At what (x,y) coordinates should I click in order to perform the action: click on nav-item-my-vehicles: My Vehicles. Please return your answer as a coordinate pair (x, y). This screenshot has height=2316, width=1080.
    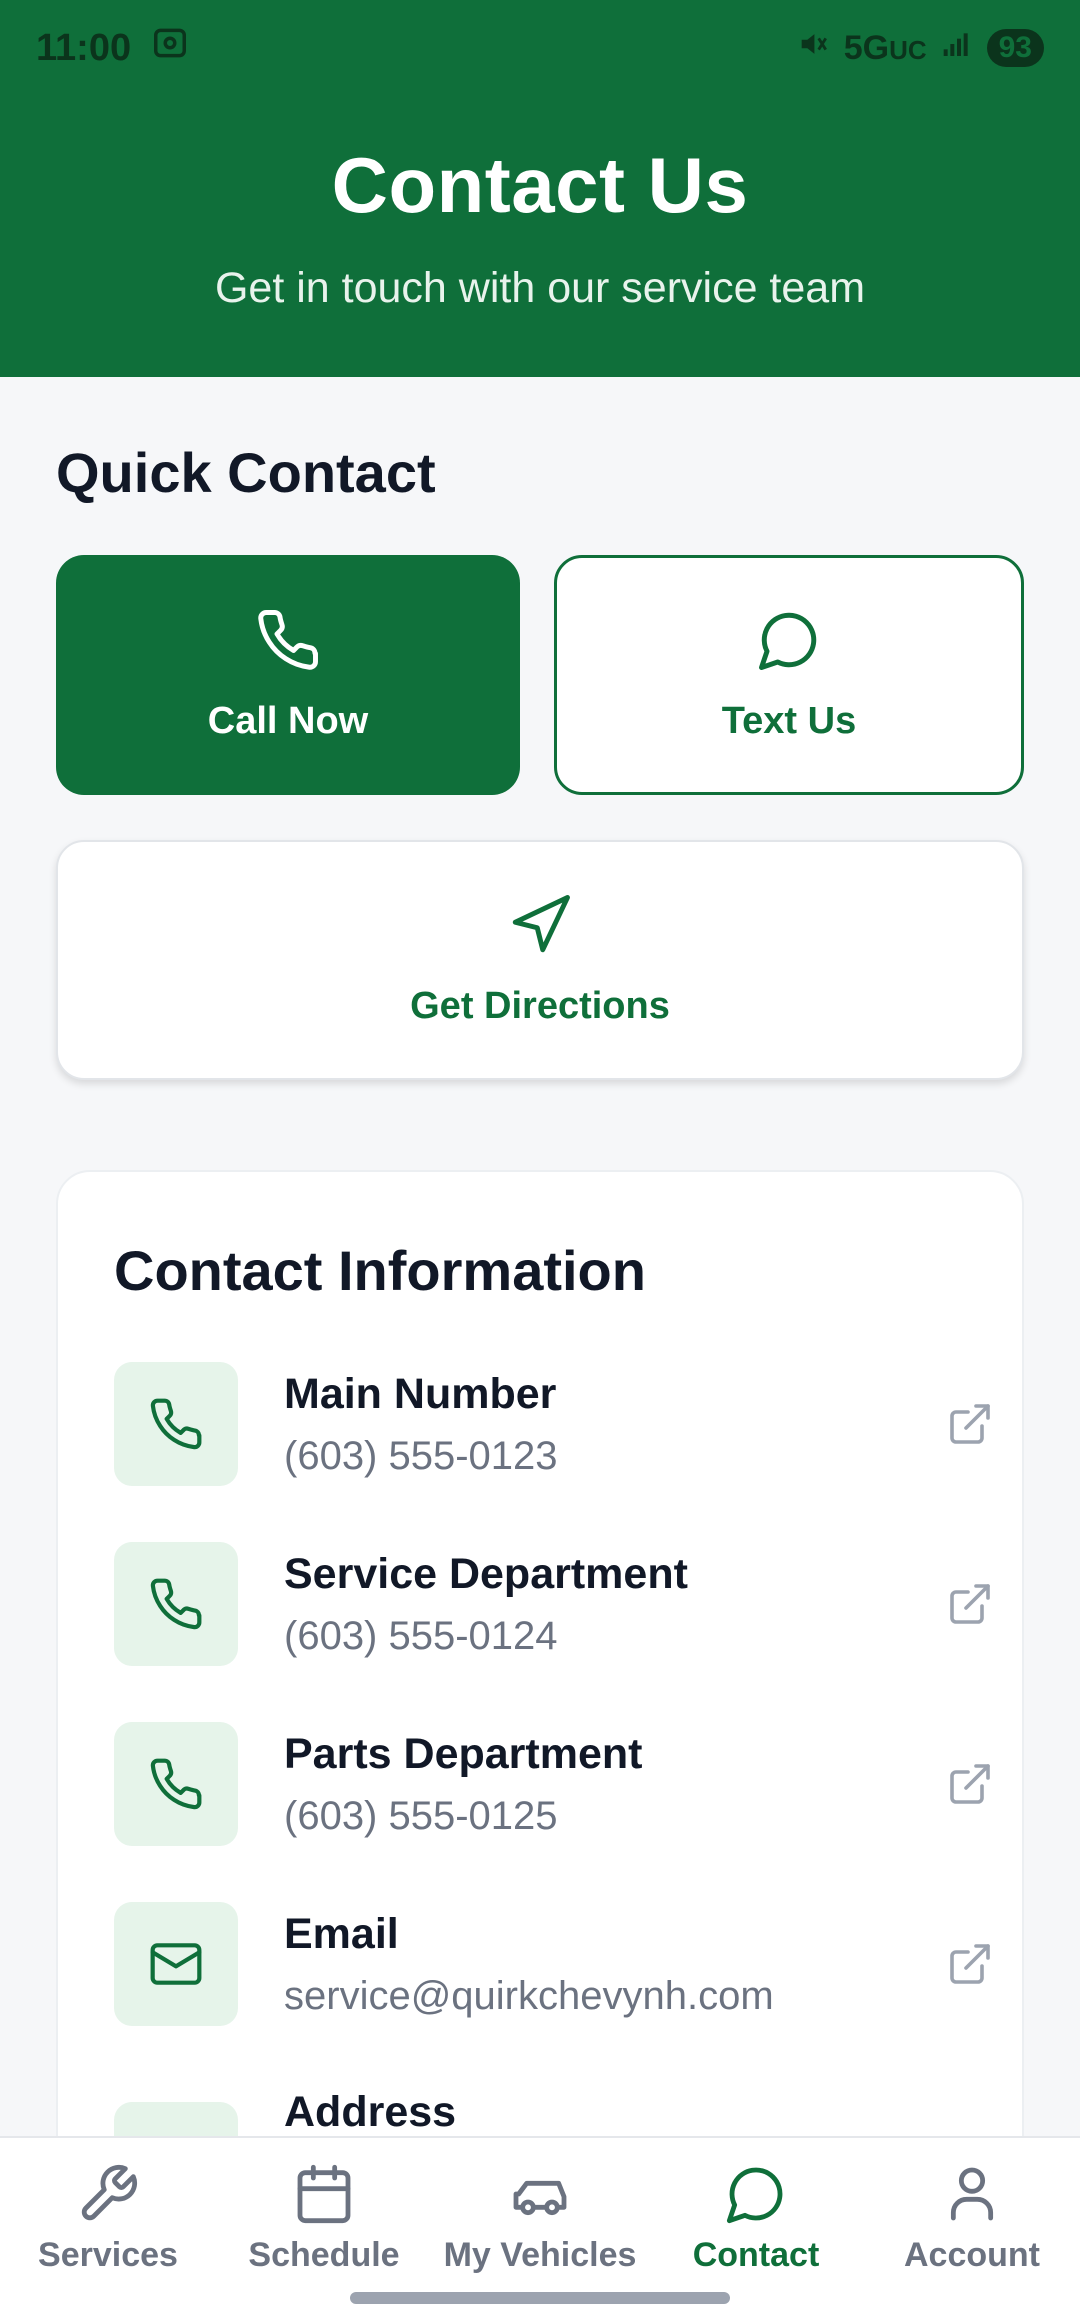
    Looking at the image, I should click on (540, 2218).